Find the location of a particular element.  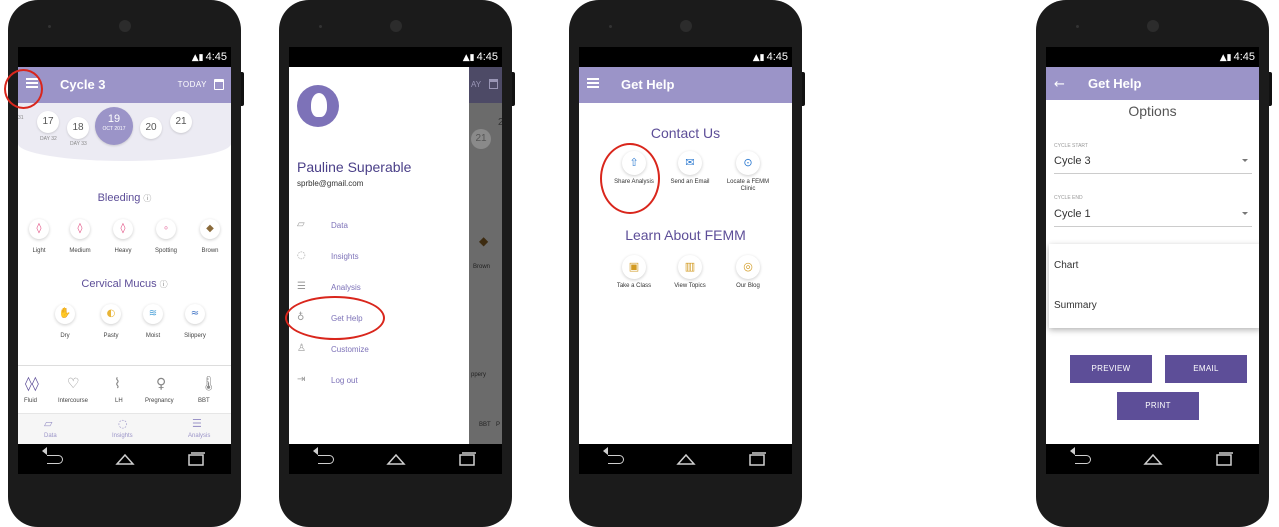

day-18: 18 is located at coordinates (78, 128).